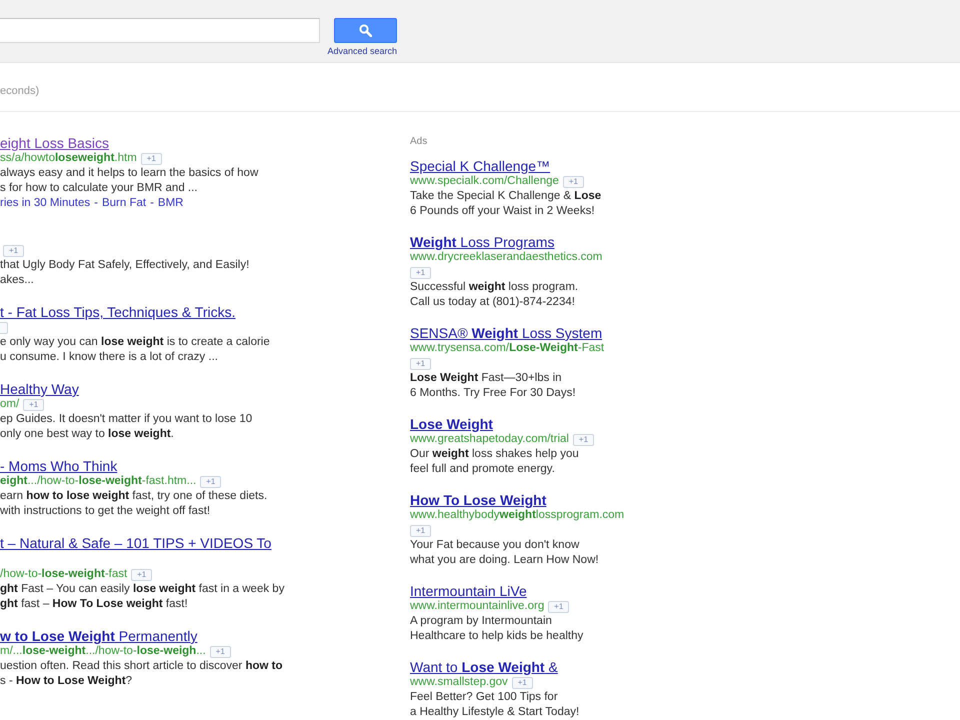 The height and width of the screenshot is (720, 960). Describe the element at coordinates (134, 504) in the screenshot. I see `result-snippet: earn how to lose weight fast, try one of these diets. with instructions to get the weight off fast!` at that location.